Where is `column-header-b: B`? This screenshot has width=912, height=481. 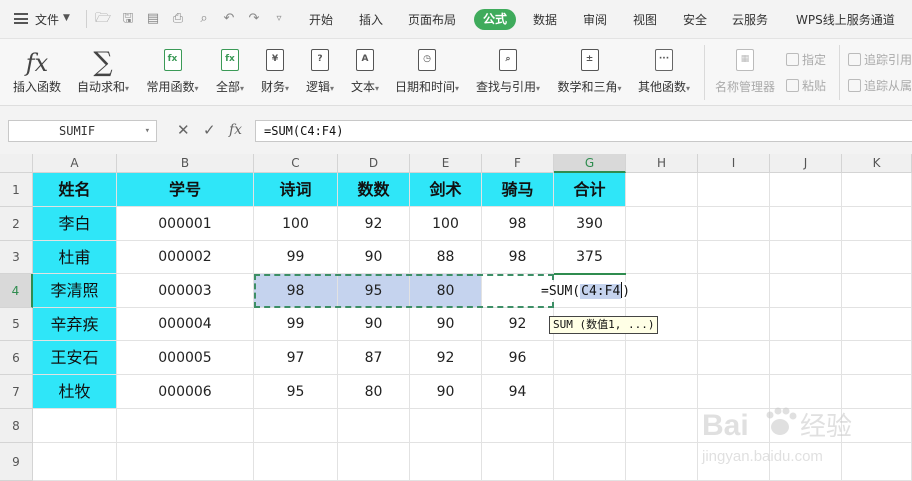
column-header-b: B is located at coordinates (185, 163).